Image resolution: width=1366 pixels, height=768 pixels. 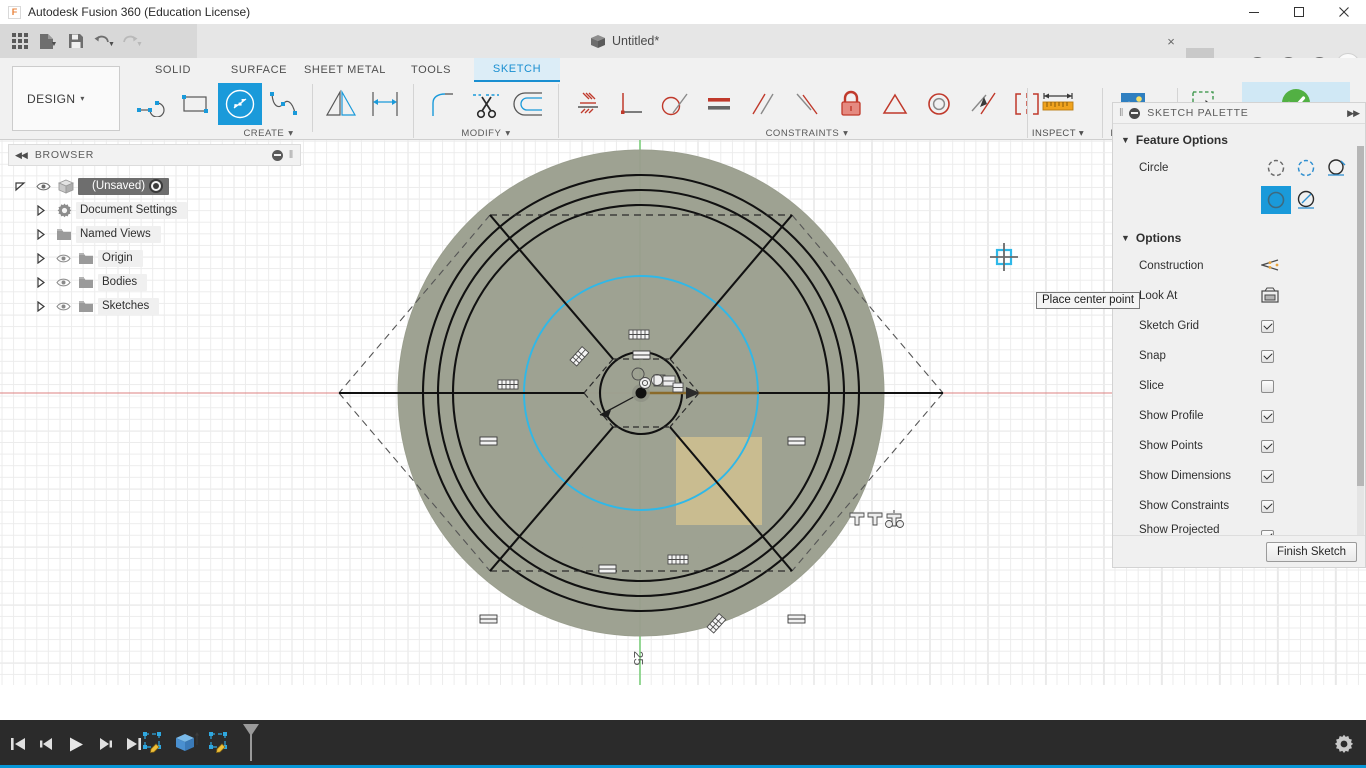 I want to click on option-look-at: Look At, so click(x=1239, y=296).